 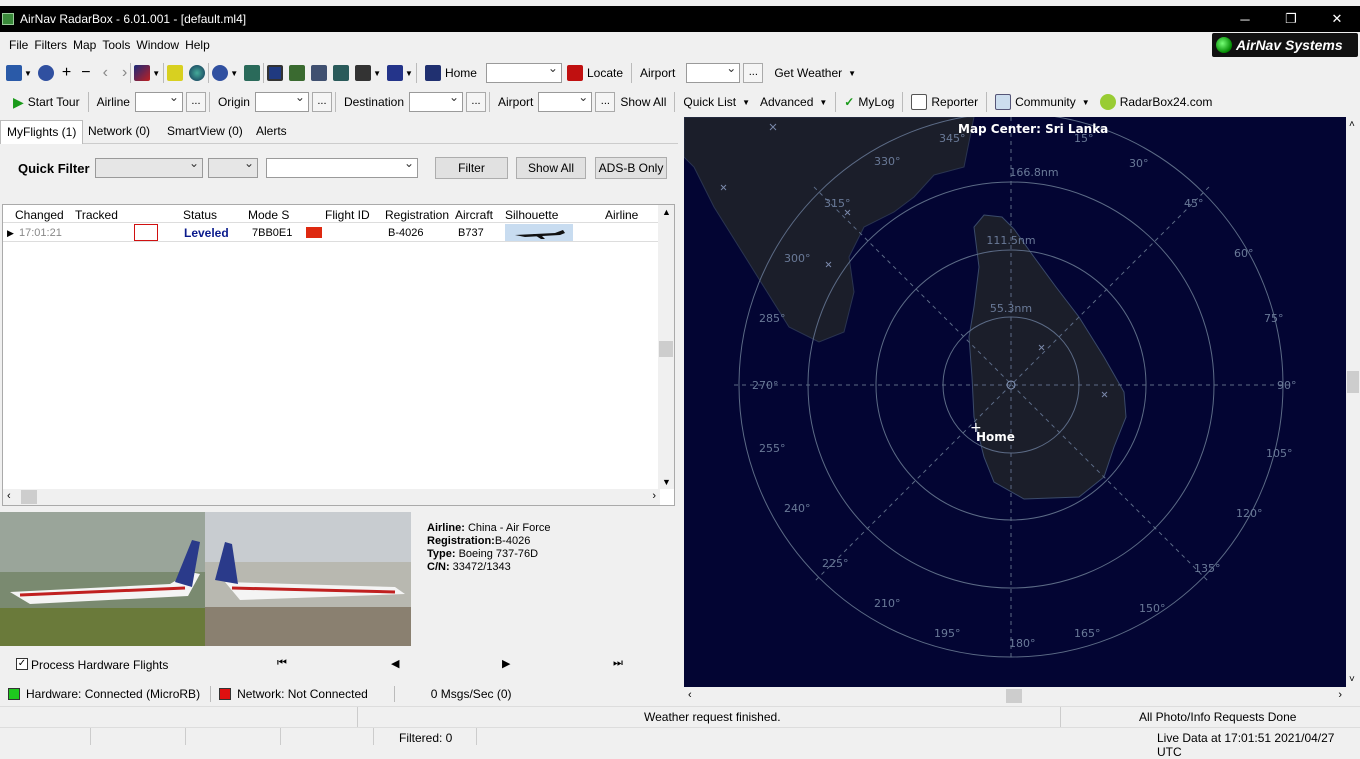 I want to click on col-registration: Registration, so click(x=417, y=215).